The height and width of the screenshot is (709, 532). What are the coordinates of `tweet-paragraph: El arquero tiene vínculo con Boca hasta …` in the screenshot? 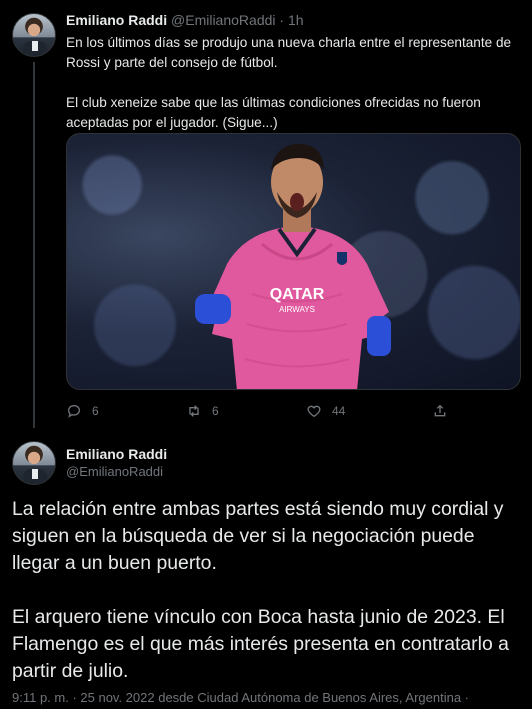 It's located at (260, 644).